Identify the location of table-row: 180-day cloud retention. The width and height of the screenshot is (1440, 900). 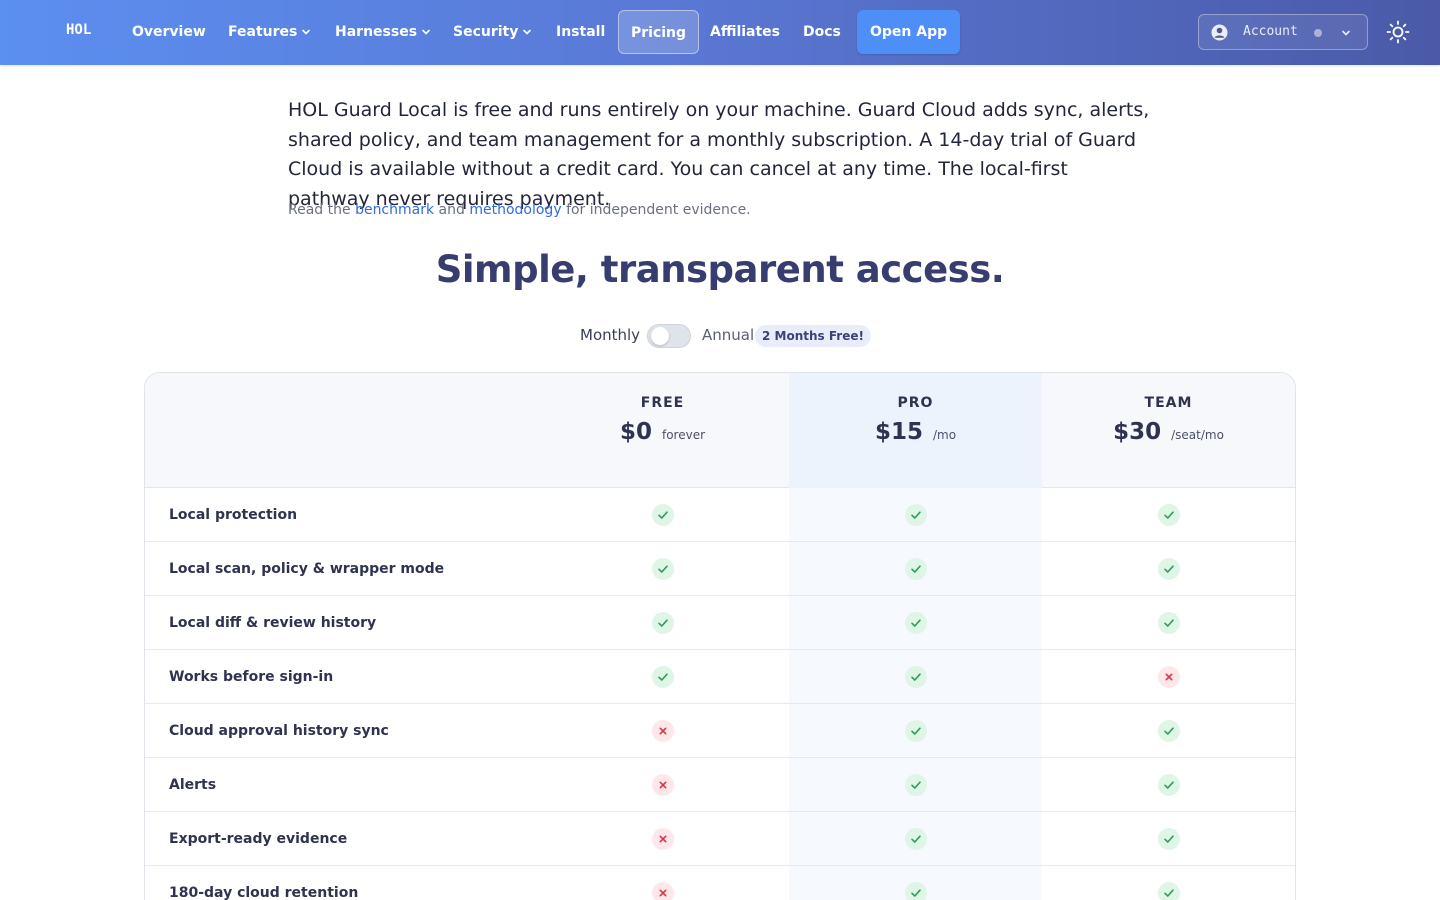
(720, 883).